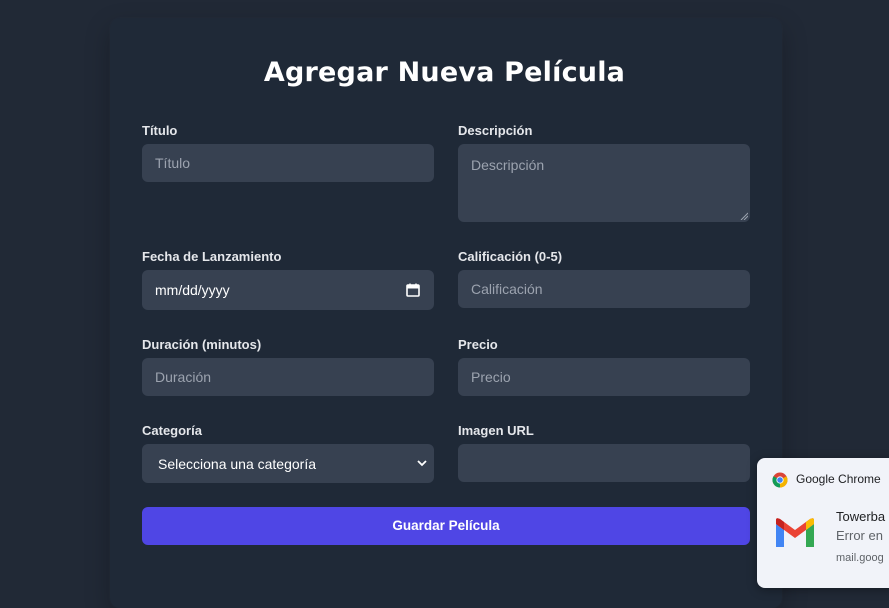  I want to click on chevron-down-icon, so click(422, 463).